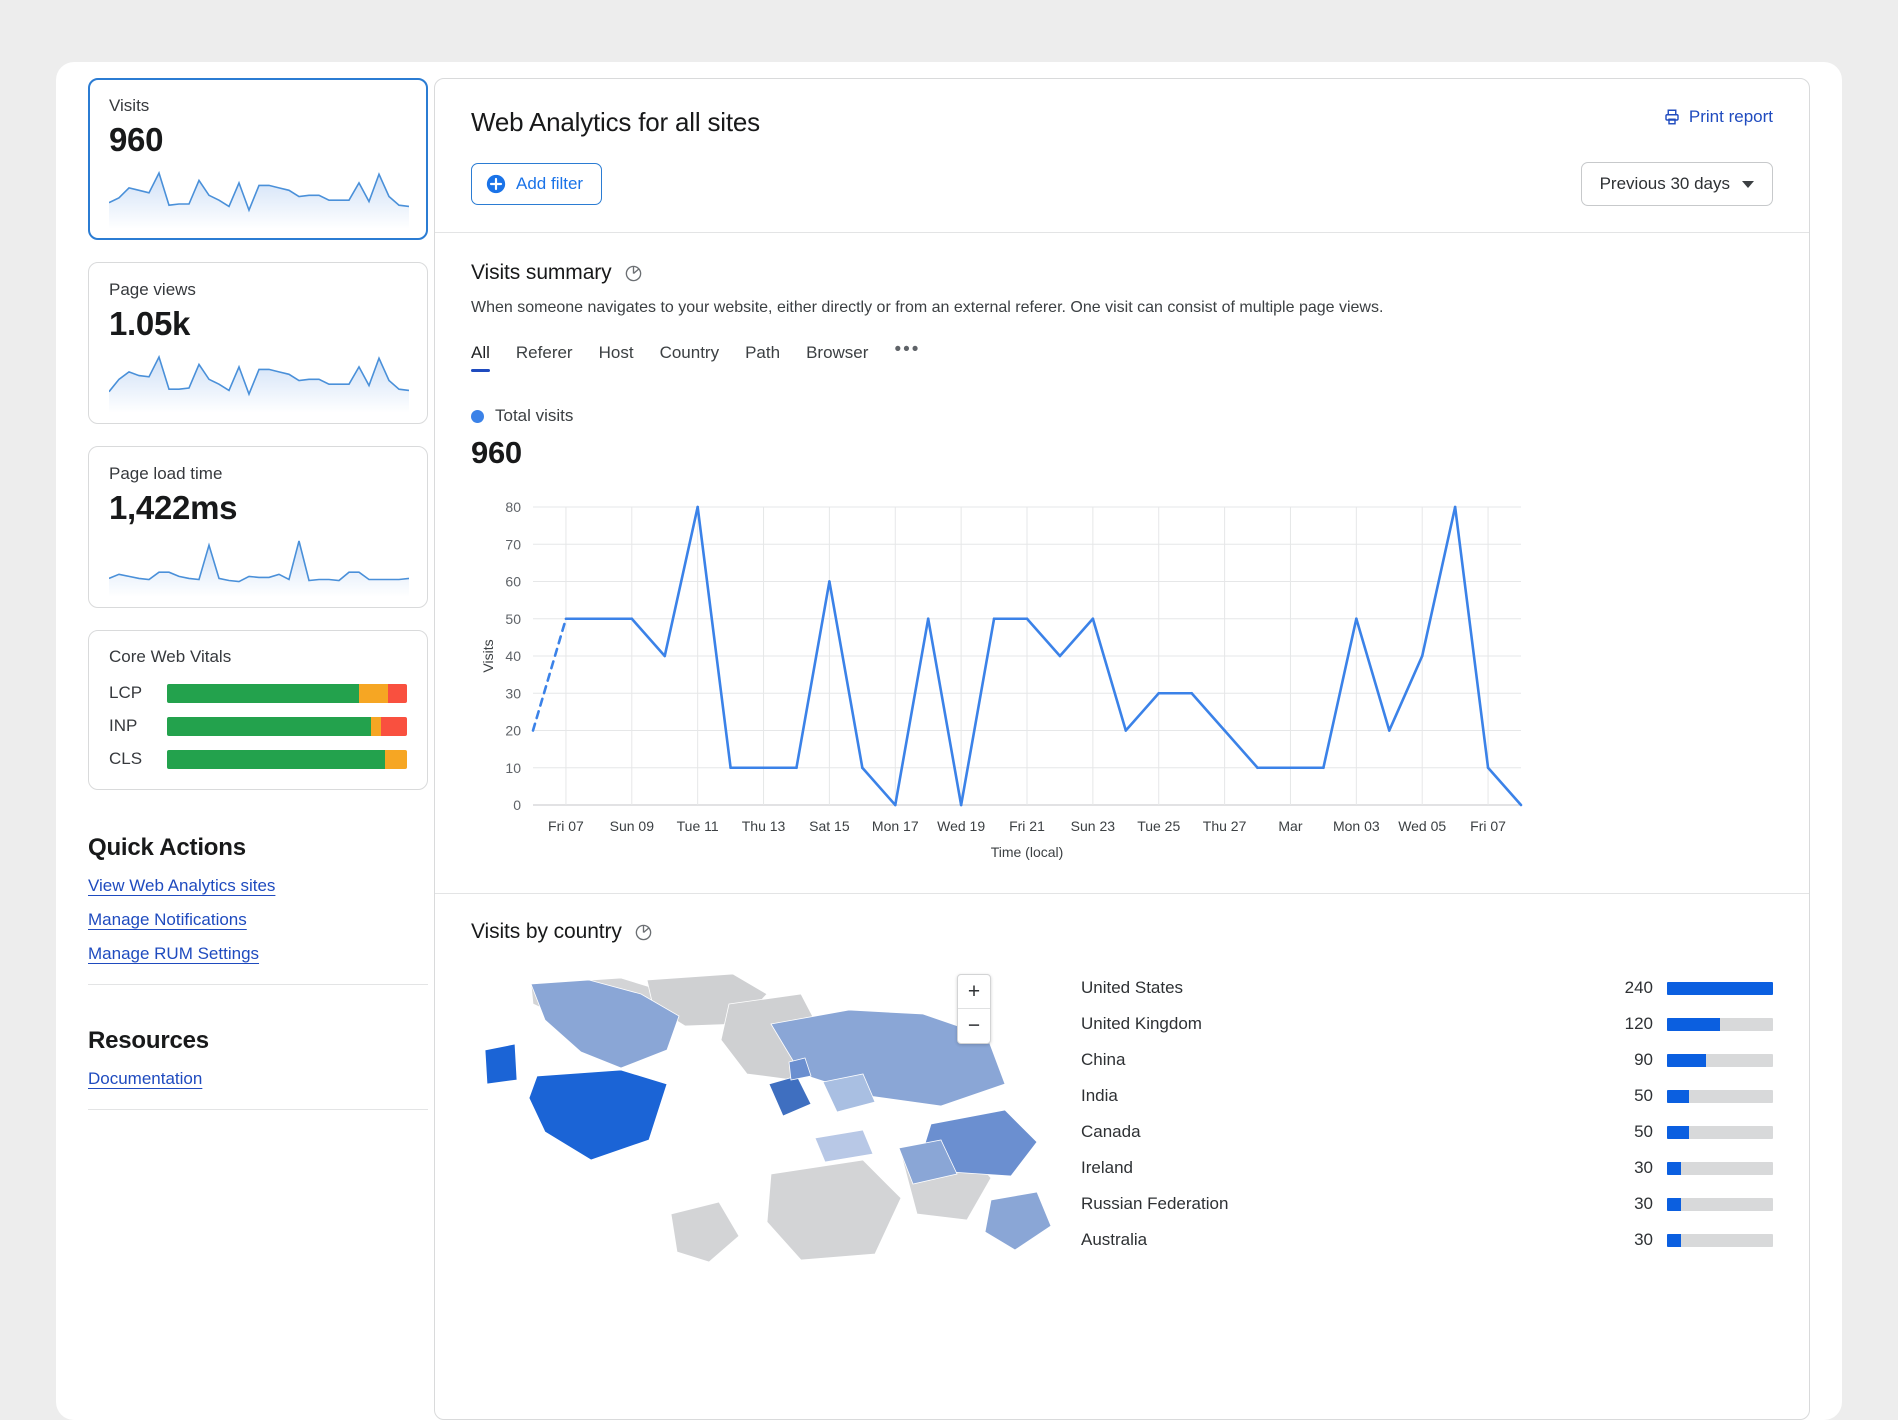  What do you see at coordinates (145, 1079) in the screenshot?
I see `resource-link-documentation: Documentation` at bounding box center [145, 1079].